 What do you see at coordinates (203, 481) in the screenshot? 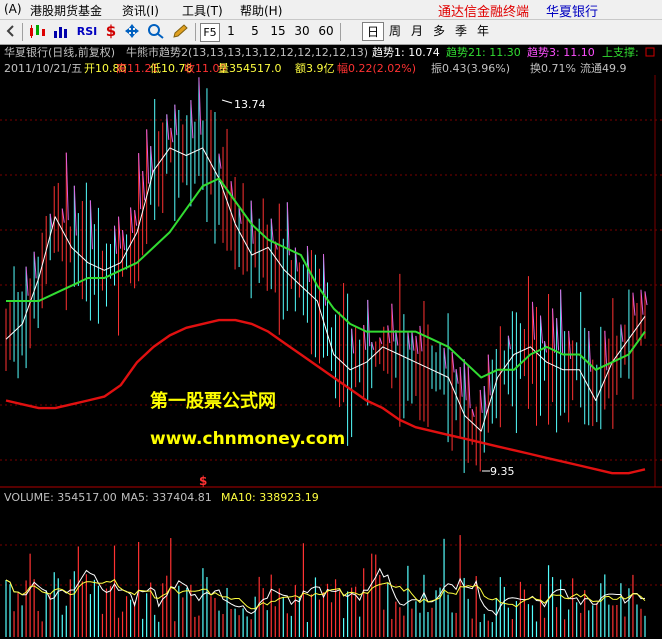
I see `dollar-mark: $` at bounding box center [203, 481].